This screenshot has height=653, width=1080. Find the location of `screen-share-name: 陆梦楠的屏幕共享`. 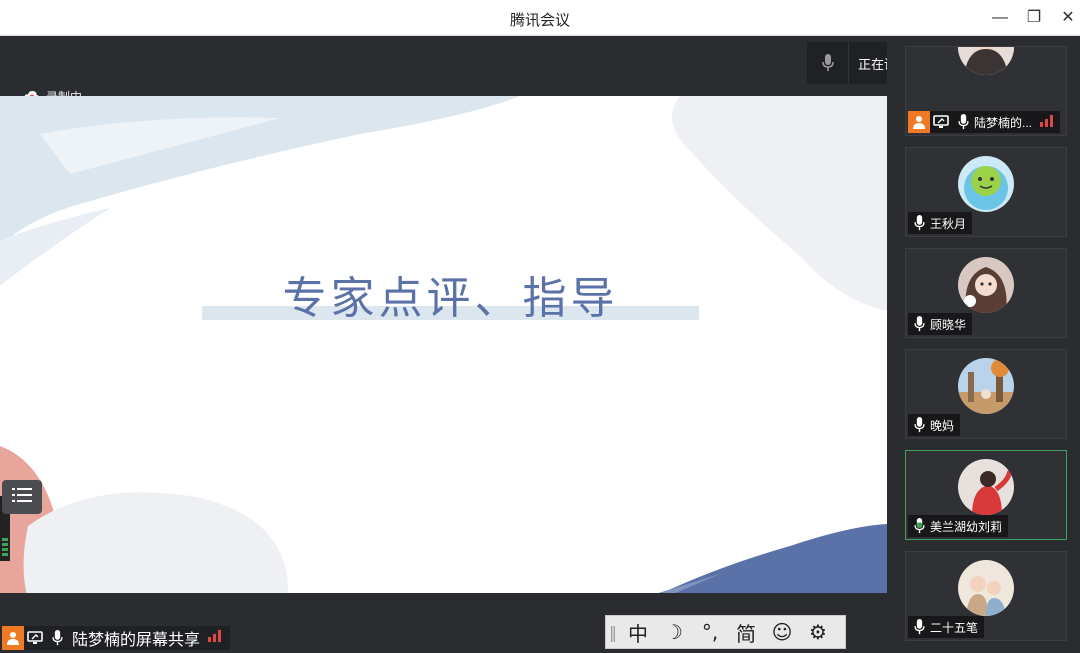

screen-share-name: 陆梦楠的屏幕共享 is located at coordinates (136, 640).